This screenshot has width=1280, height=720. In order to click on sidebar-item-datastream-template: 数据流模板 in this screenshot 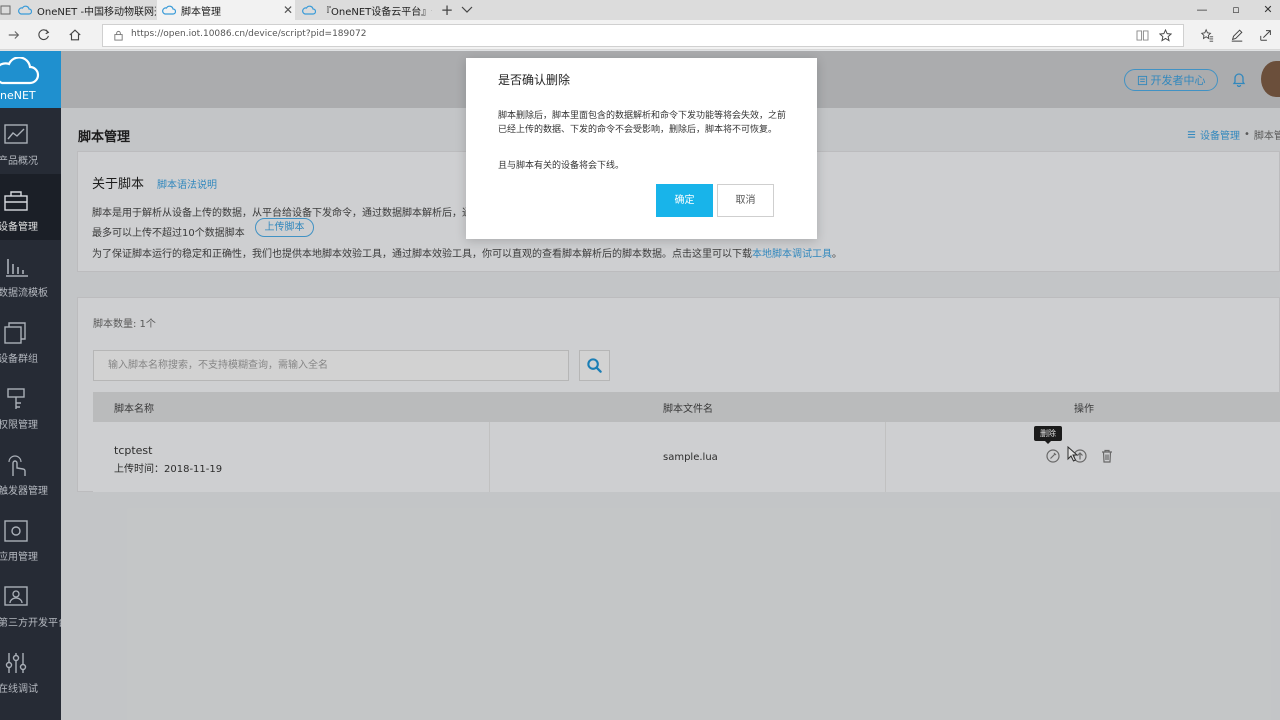, I will do `click(30, 273)`.